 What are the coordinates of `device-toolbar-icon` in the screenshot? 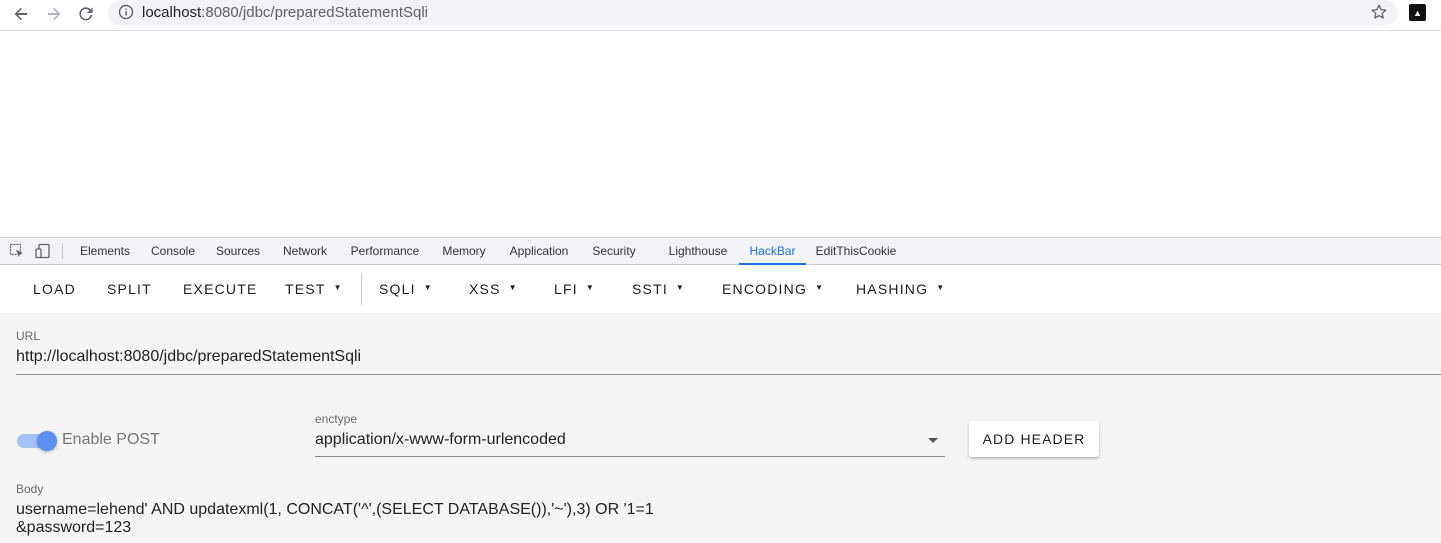 It's located at (43, 251).